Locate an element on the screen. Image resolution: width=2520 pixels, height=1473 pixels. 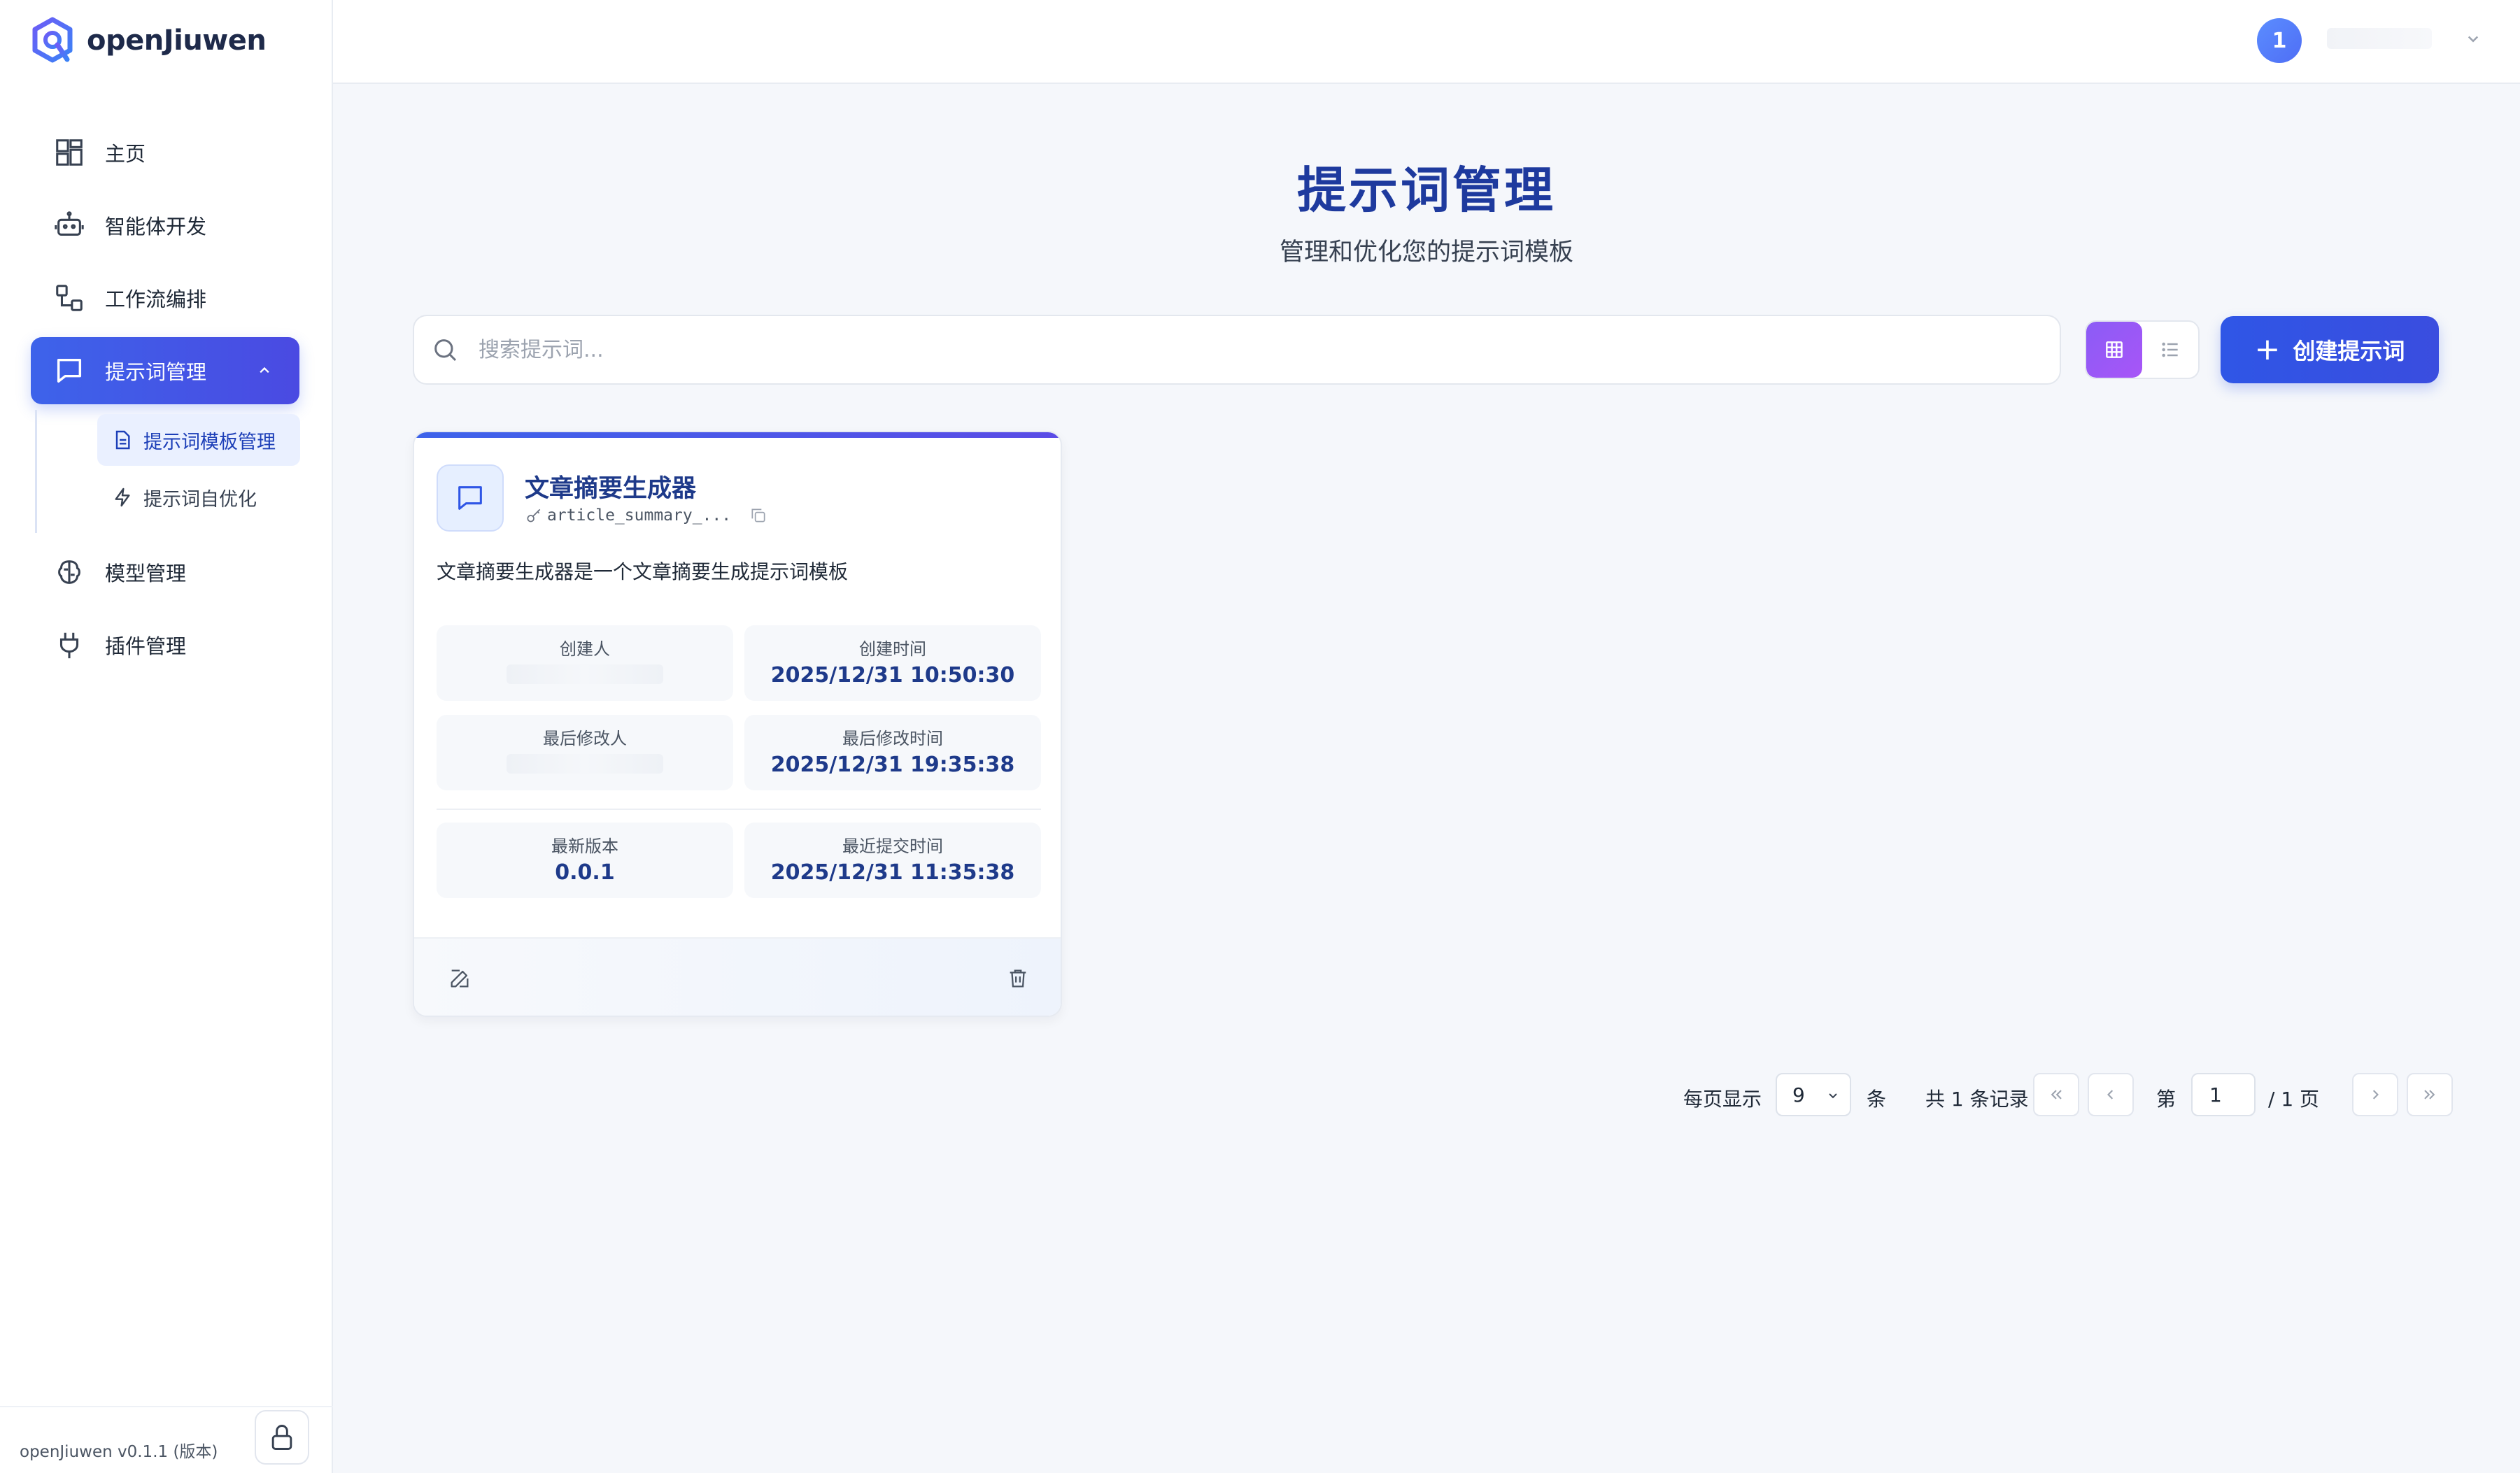
page-number-input: 1 is located at coordinates (2223, 1094).